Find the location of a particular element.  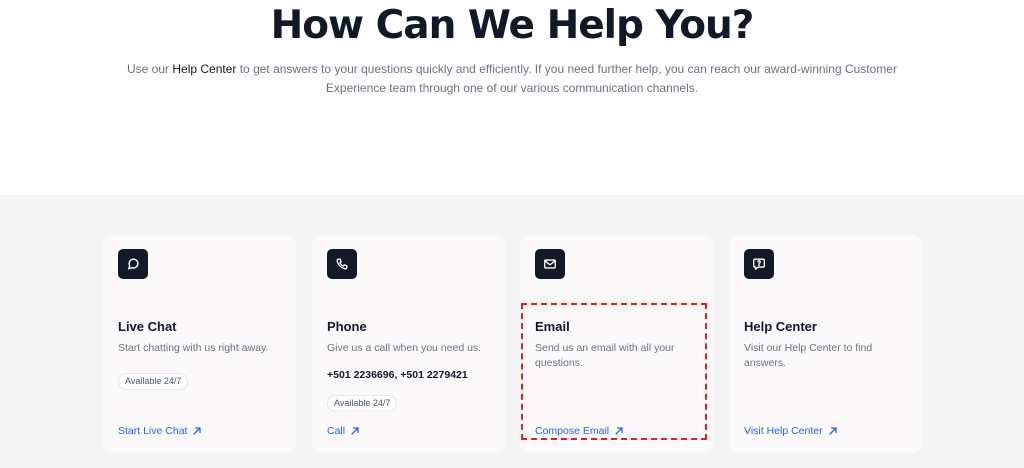

compose-email-label: Compose Email is located at coordinates (572, 431).